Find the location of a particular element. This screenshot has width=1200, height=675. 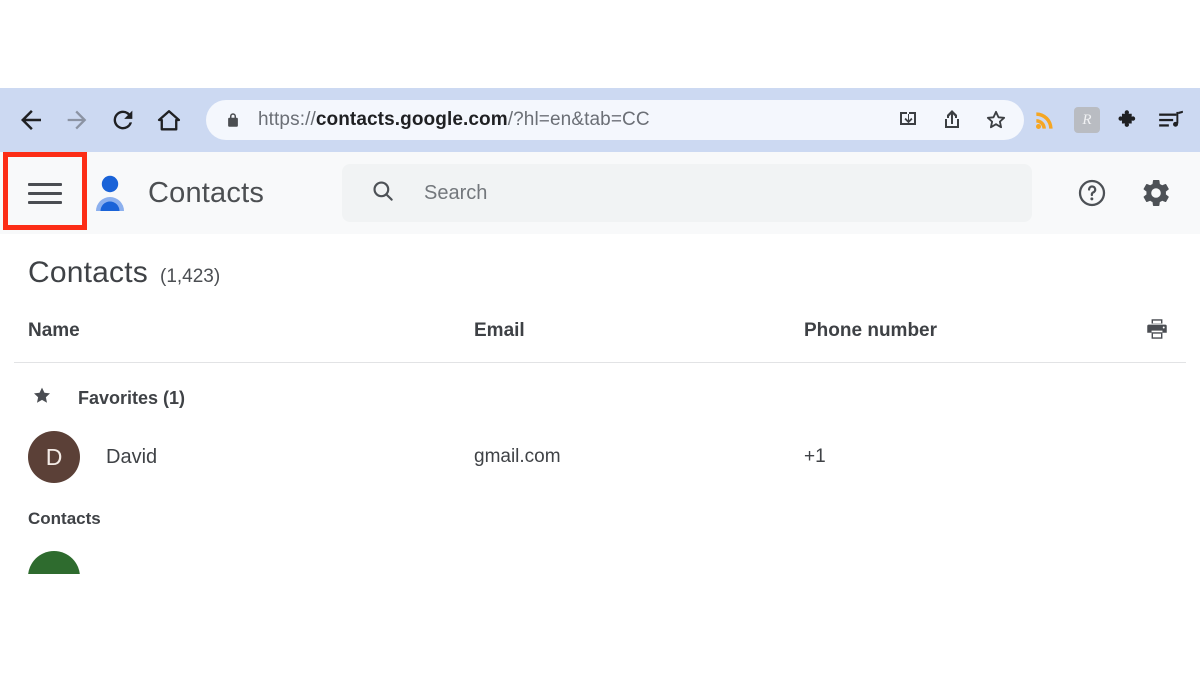

share-icon is located at coordinates (952, 120).